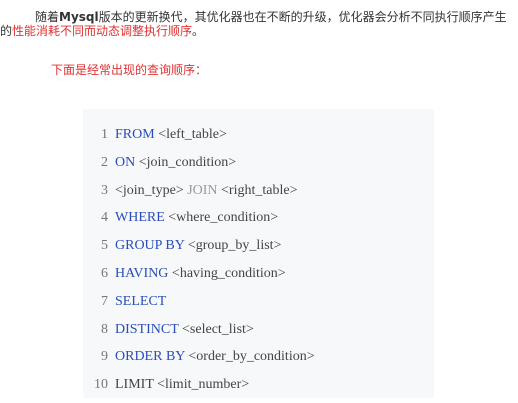 The height and width of the screenshot is (403, 518). I want to click on line-number: 4, so click(104, 218).